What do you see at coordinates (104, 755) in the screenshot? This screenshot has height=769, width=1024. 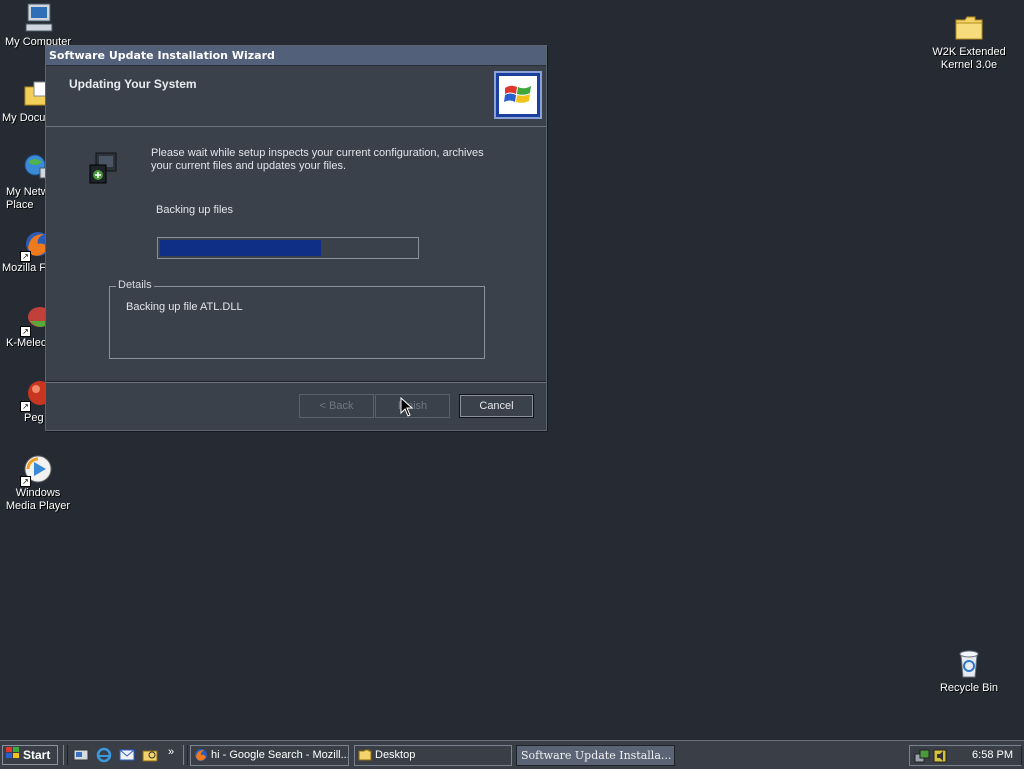 I see `ie-icon` at bounding box center [104, 755].